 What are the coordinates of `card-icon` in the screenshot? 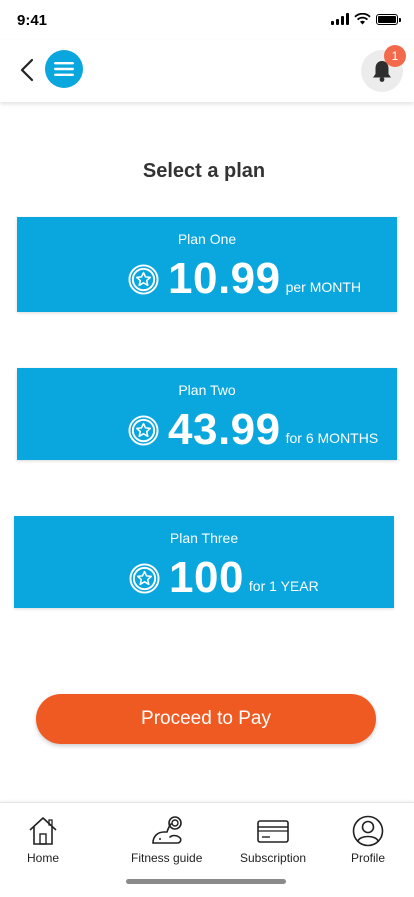 It's located at (273, 831).